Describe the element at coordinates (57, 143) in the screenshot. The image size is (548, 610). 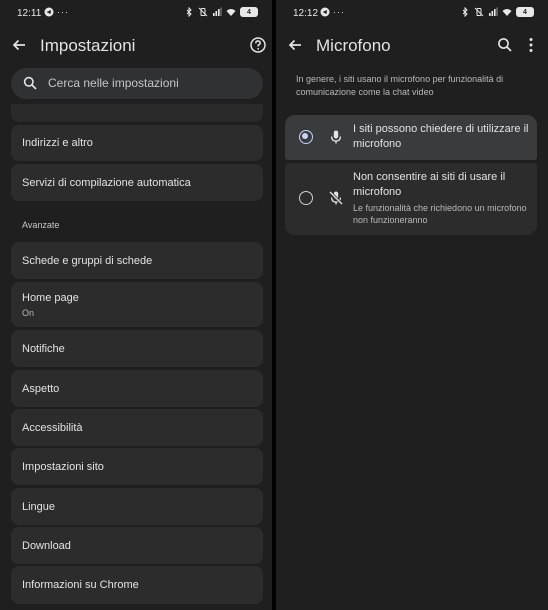
I see `list-item-label: Indirizzi e altro` at that location.